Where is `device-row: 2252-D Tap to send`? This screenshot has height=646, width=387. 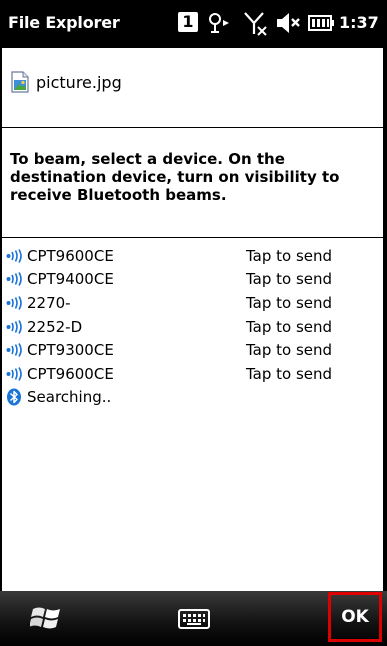 device-row: 2252-D Tap to send is located at coordinates (193, 327).